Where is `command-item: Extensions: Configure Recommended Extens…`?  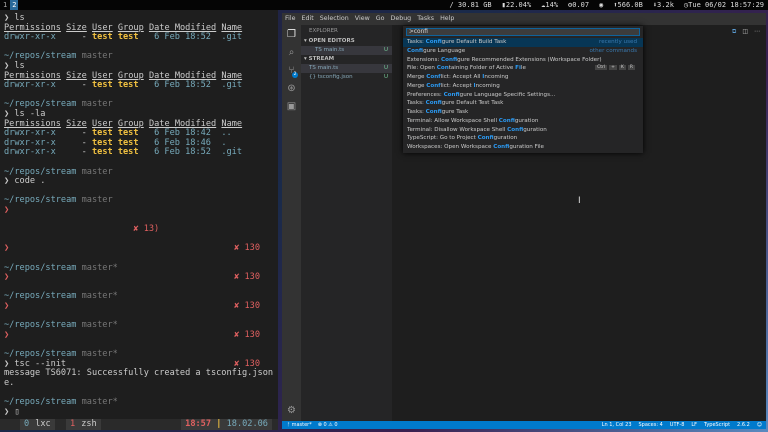 command-item: Extensions: Configure Recommended Extens… is located at coordinates (523, 60).